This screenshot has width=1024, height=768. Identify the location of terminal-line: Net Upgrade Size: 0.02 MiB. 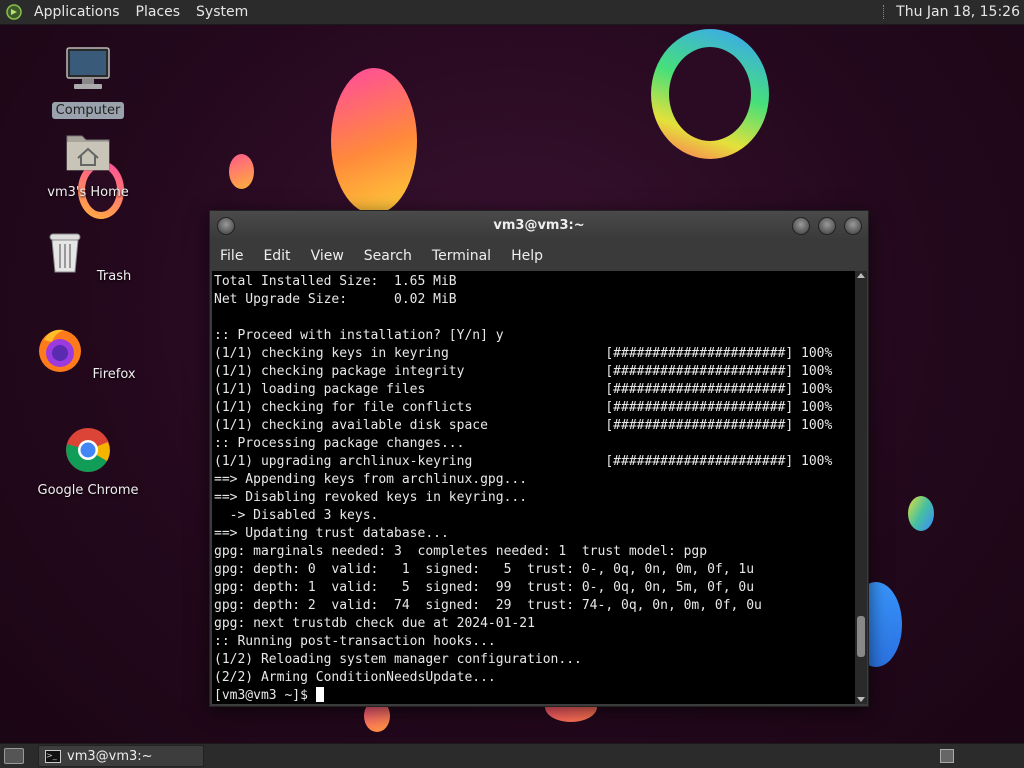
(335, 299).